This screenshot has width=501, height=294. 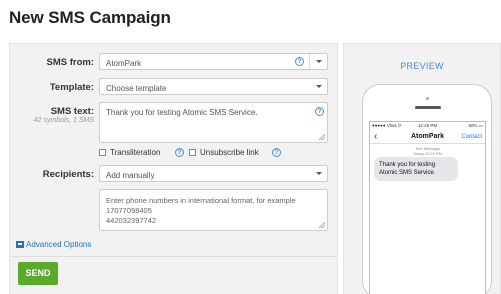 What do you see at coordinates (213, 86) in the screenshot?
I see `template-select: Choose template` at bounding box center [213, 86].